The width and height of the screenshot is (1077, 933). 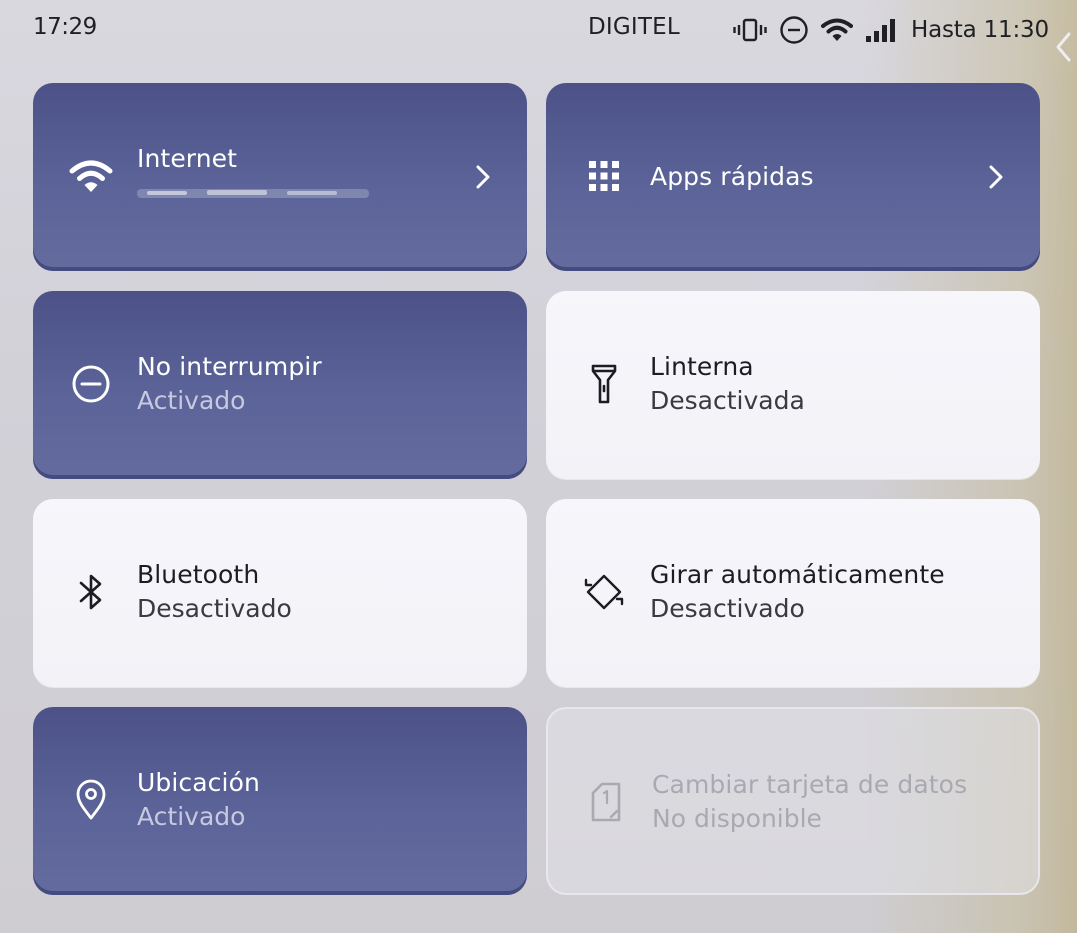 What do you see at coordinates (229, 366) in the screenshot?
I see `tile-dnd-title: No interrumpir` at bounding box center [229, 366].